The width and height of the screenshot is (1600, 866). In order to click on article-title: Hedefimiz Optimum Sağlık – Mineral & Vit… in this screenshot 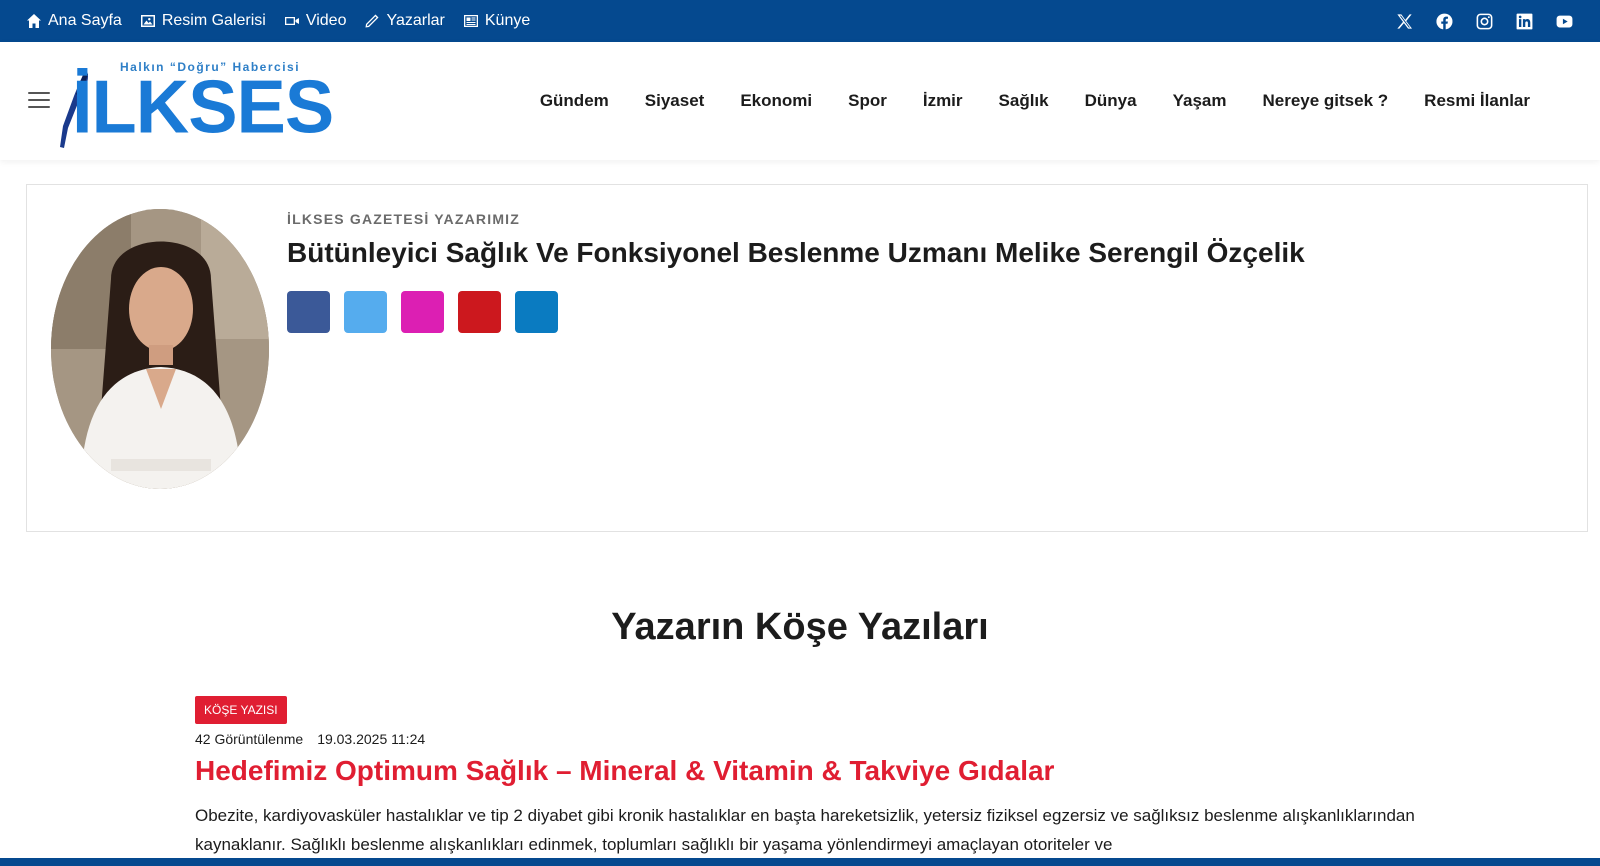, I will do `click(810, 771)`.